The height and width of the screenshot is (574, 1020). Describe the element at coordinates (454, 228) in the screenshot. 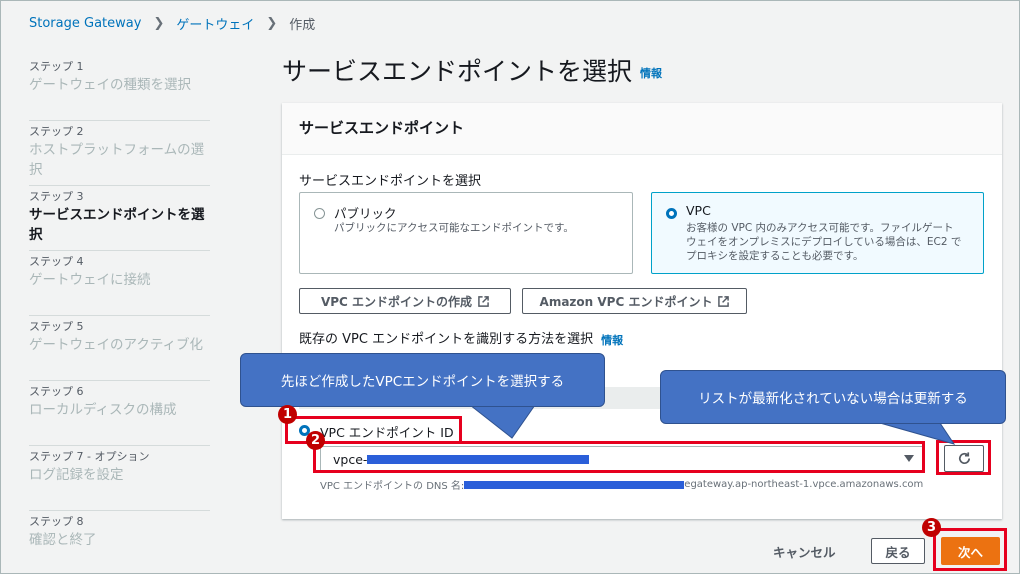

I see `public-desc: パブリックにアクセス可能なエンドポイントです。` at that location.